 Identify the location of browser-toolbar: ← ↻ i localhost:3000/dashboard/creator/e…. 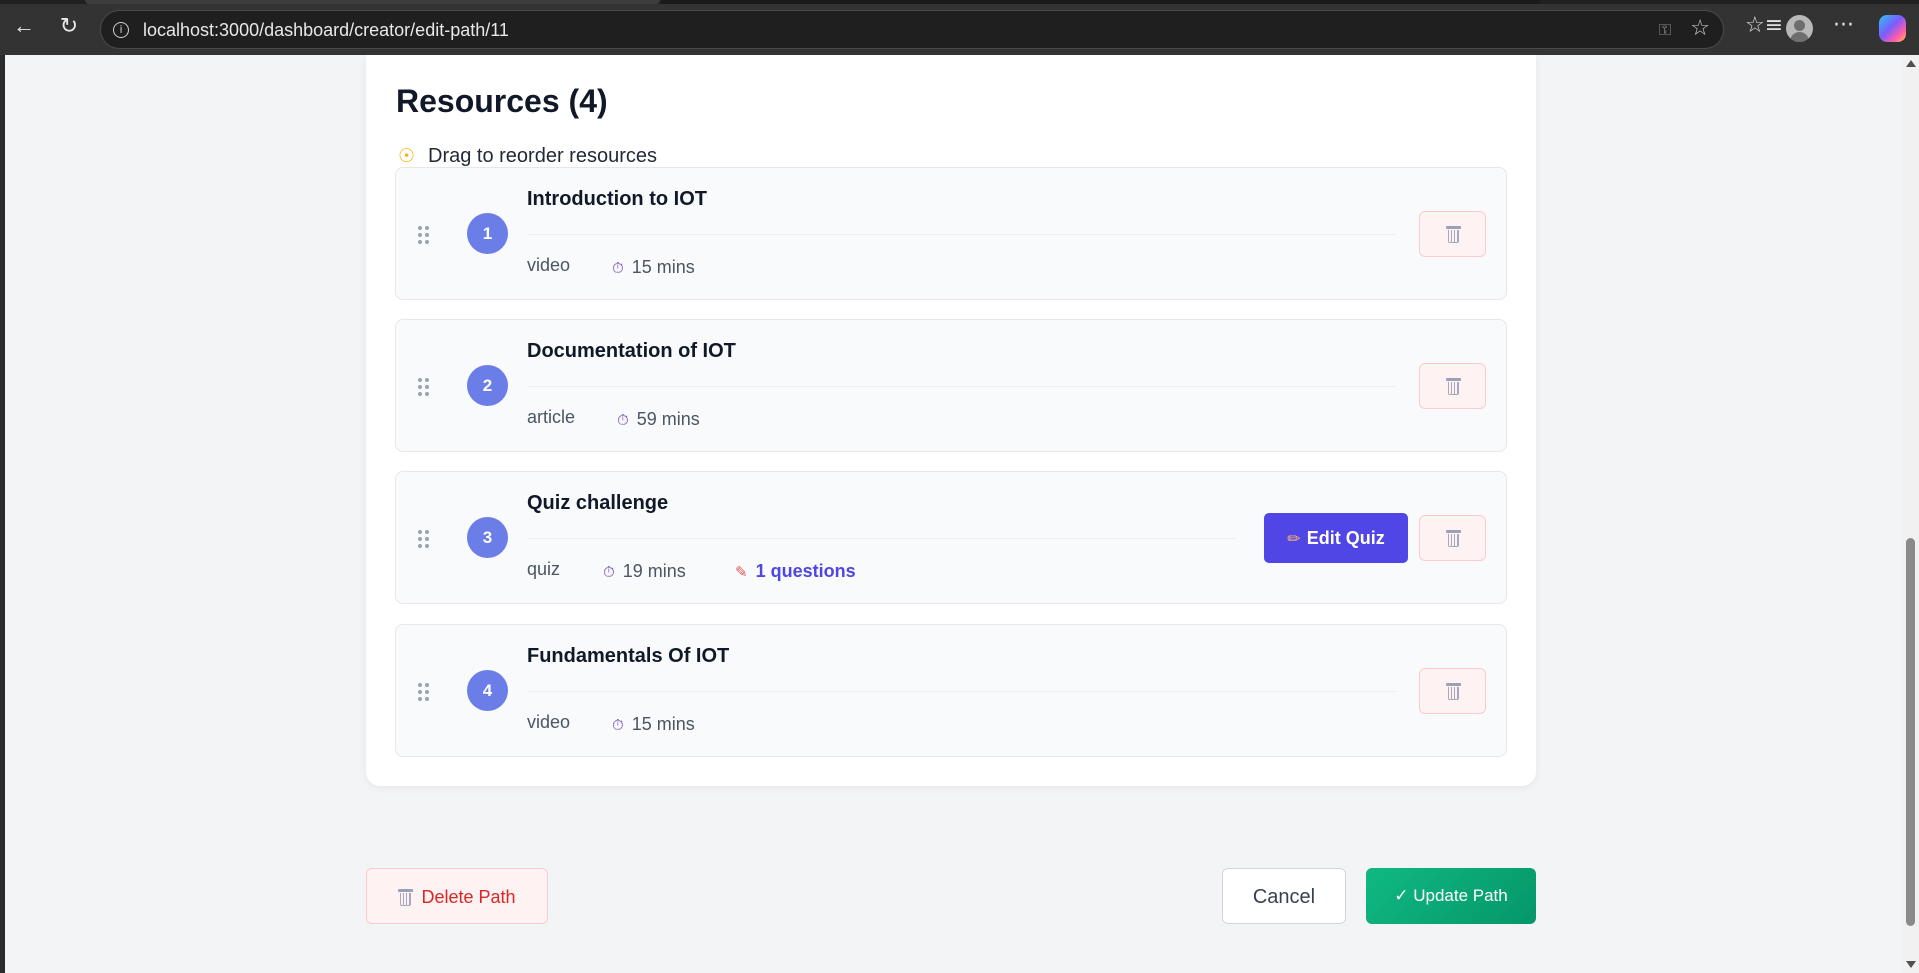
(959, 27).